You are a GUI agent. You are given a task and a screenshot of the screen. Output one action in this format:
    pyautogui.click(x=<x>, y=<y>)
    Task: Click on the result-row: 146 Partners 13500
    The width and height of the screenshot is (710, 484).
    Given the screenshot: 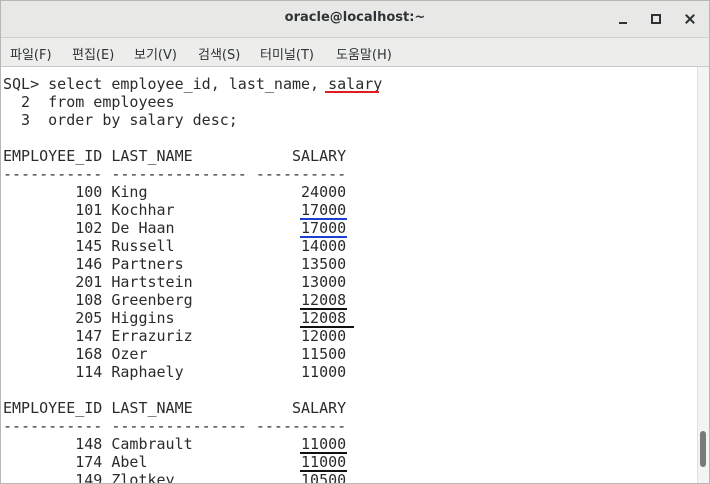 What is the action you would take?
    pyautogui.click(x=175, y=264)
    